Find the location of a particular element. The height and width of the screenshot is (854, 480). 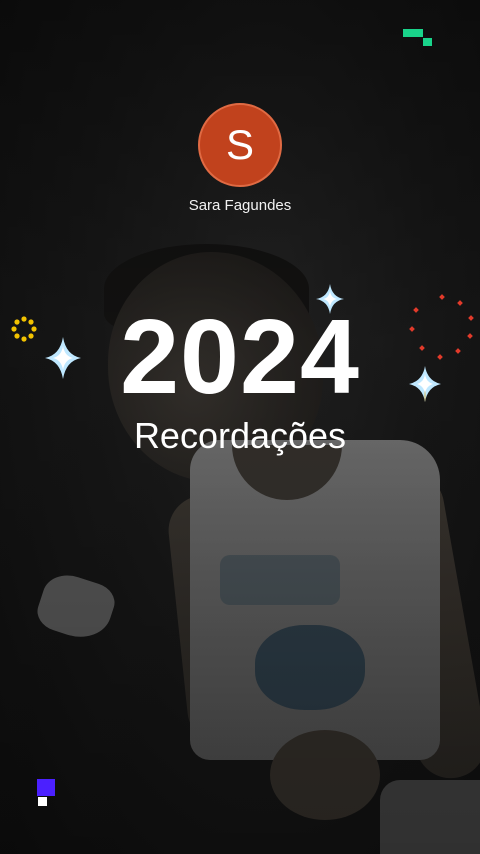

yellow-burst-icon is located at coordinates (24, 329).